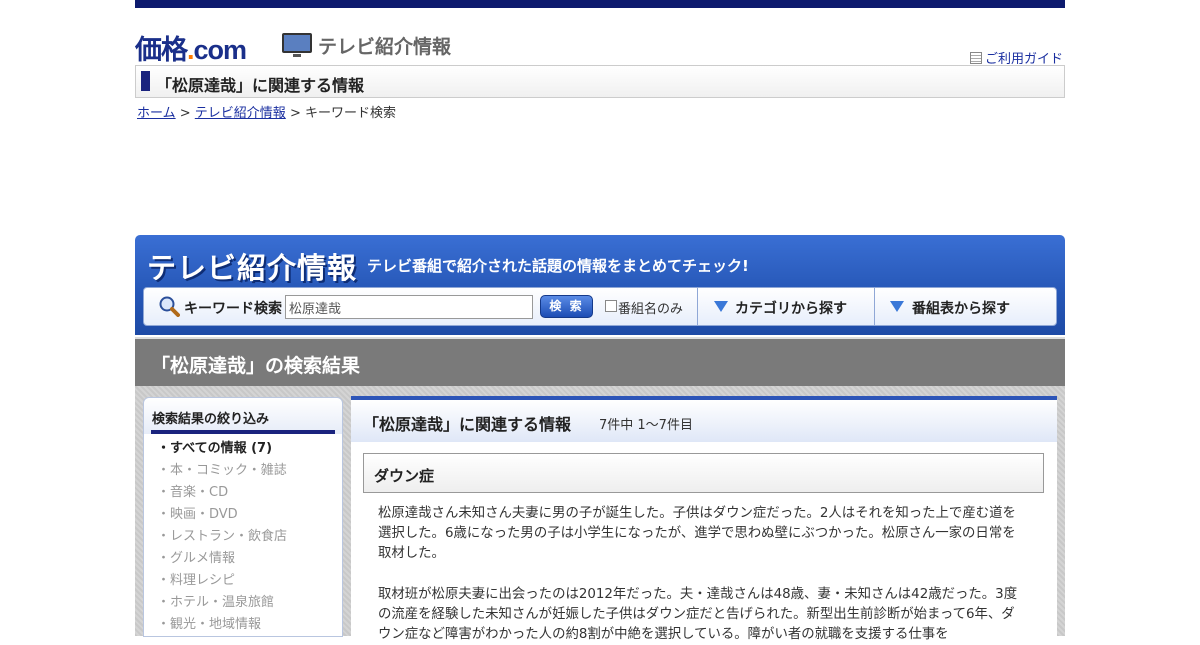  I want to click on filter-item-recipes: ・料理レシピ, so click(196, 580).